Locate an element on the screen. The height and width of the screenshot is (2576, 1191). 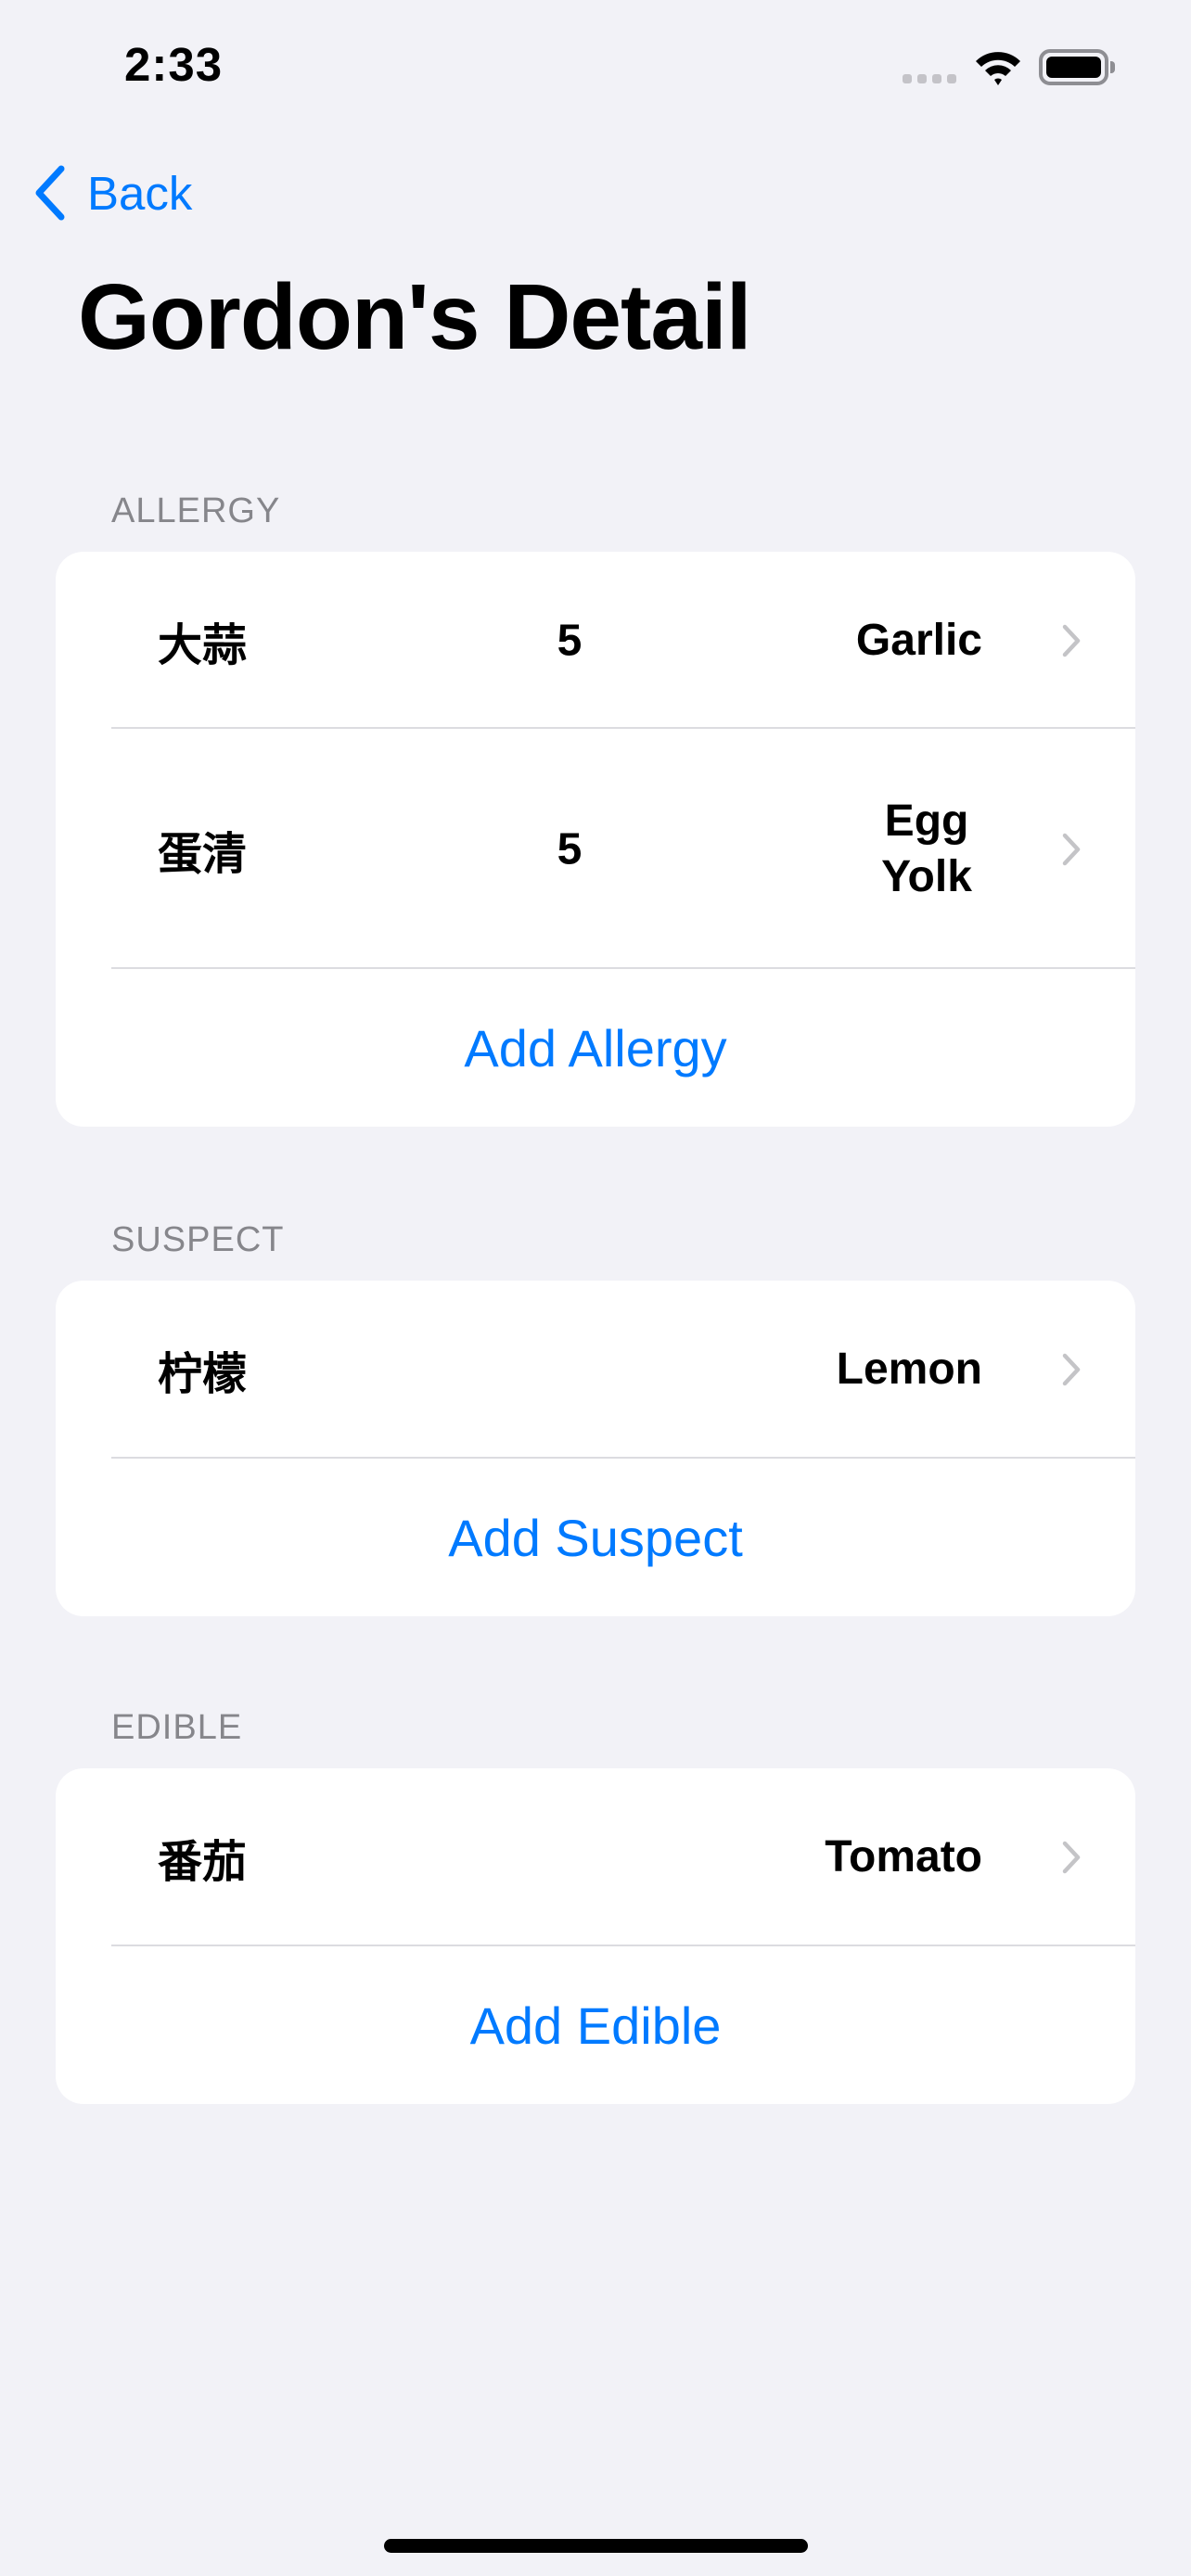
chevron-left-icon is located at coordinates (50, 193).